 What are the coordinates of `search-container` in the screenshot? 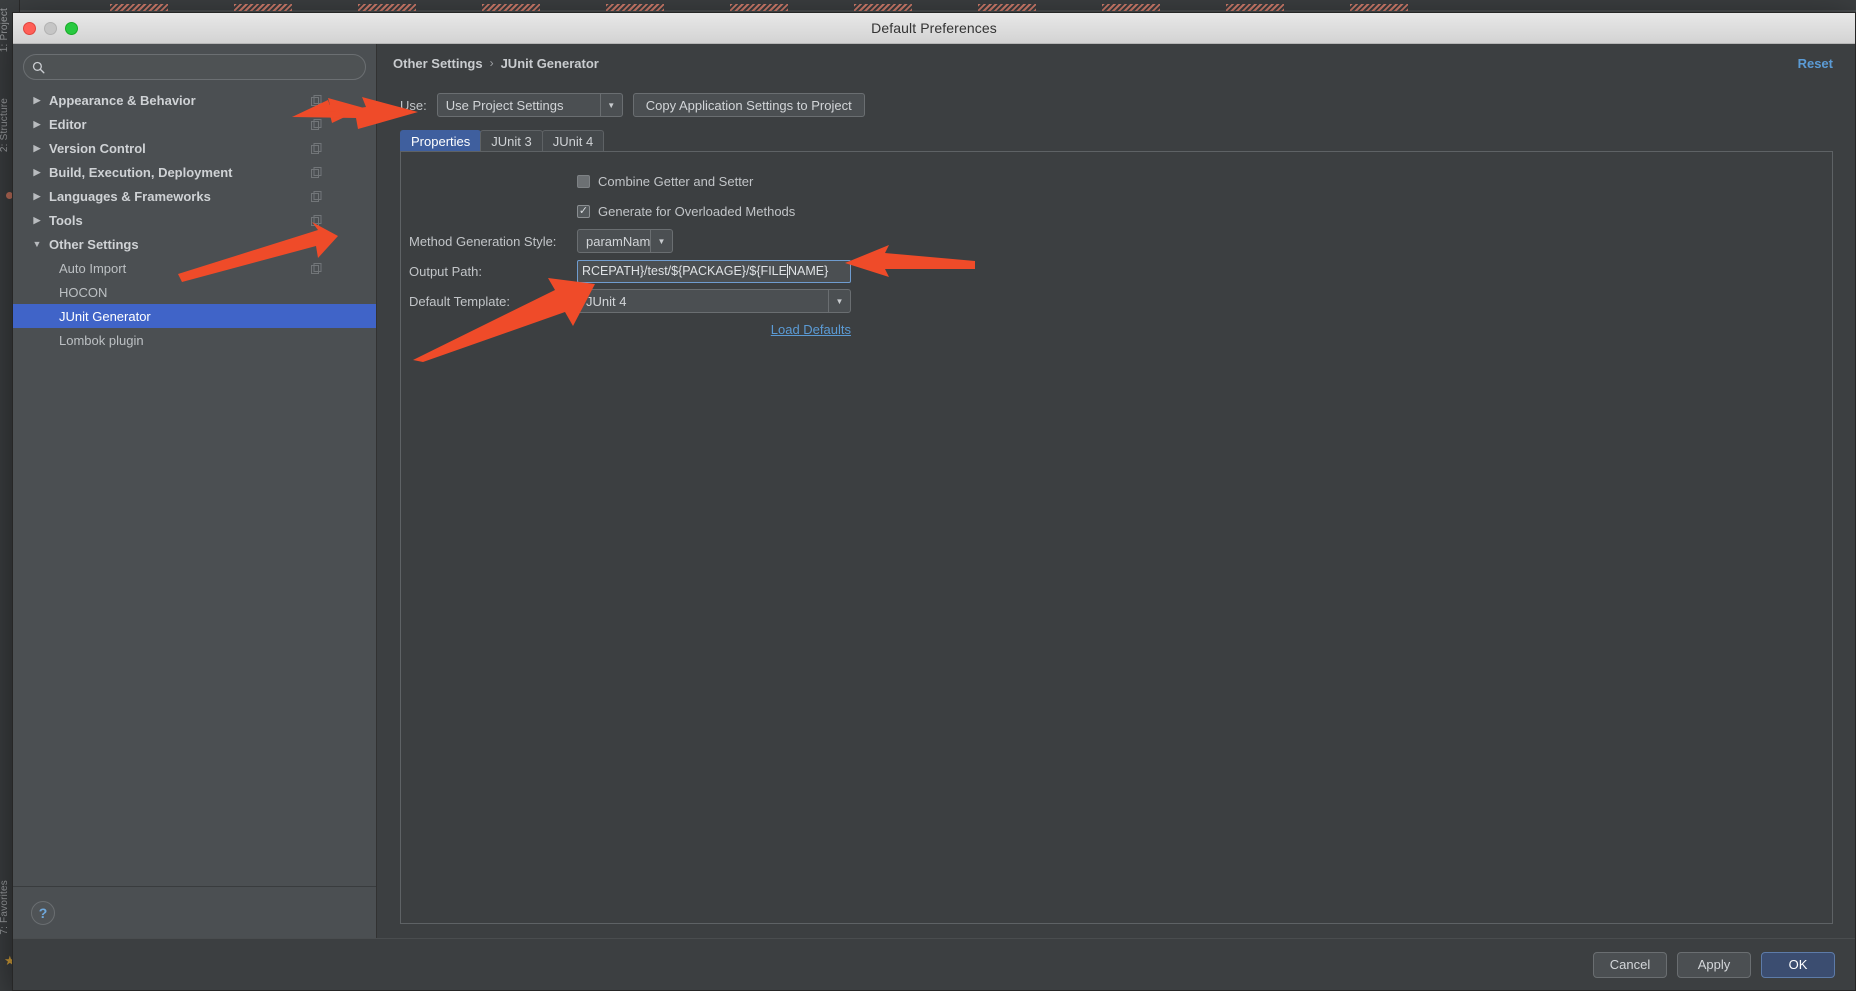 It's located at (194, 65).